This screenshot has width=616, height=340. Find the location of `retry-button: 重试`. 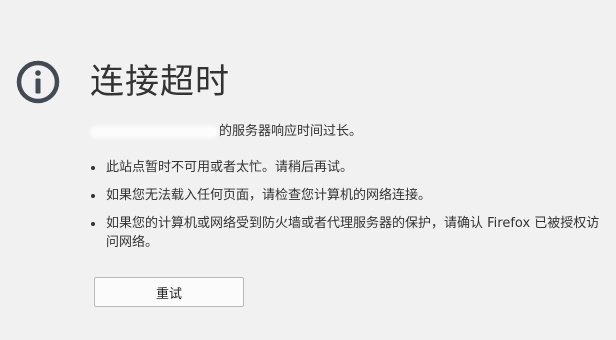

retry-button: 重试 is located at coordinates (169, 292).